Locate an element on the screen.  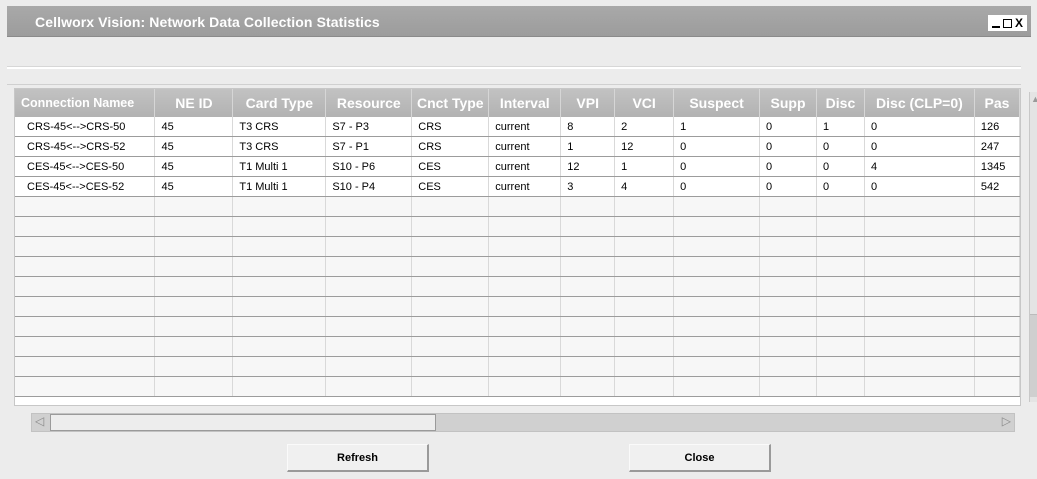
table-cell: current is located at coordinates (525, 166).